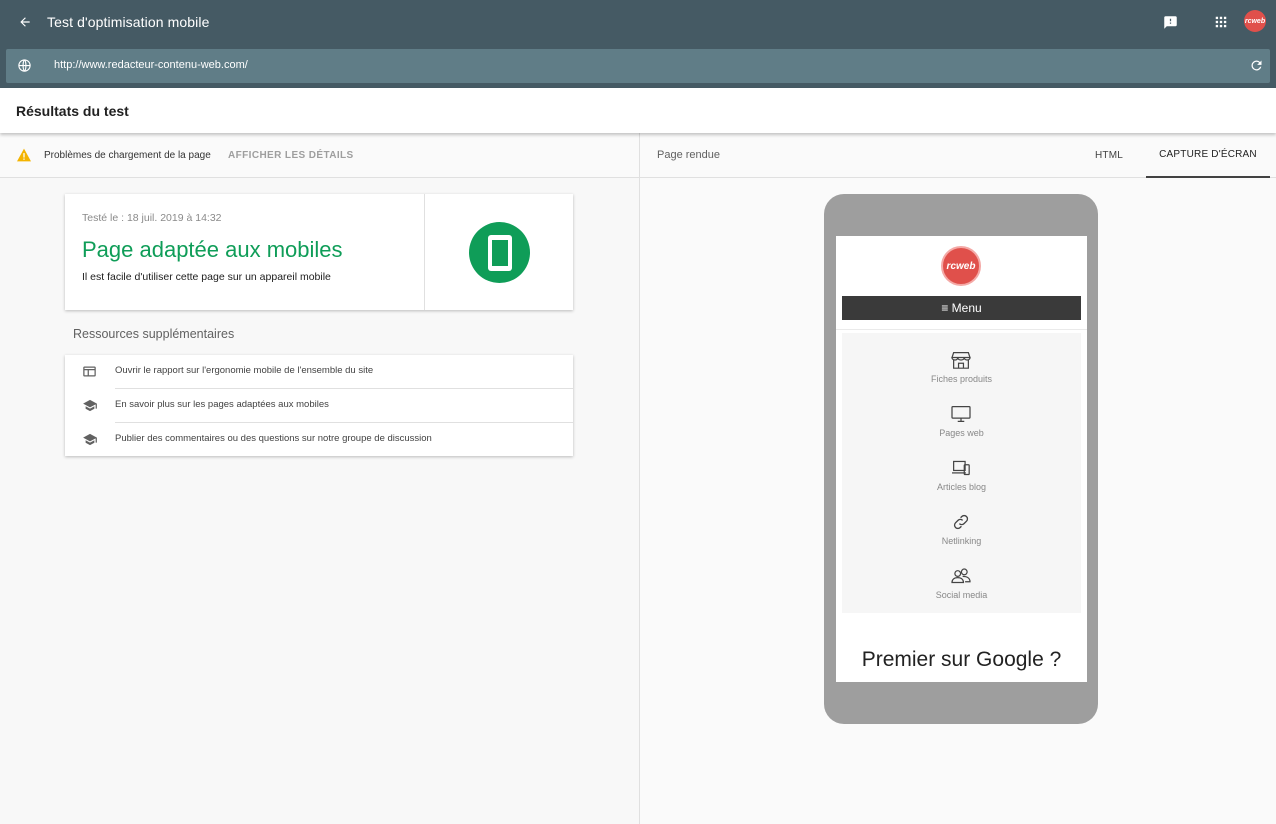 The height and width of the screenshot is (824, 1276). Describe the element at coordinates (961, 308) in the screenshot. I see `site-menu-button: ≡ Menu` at that location.